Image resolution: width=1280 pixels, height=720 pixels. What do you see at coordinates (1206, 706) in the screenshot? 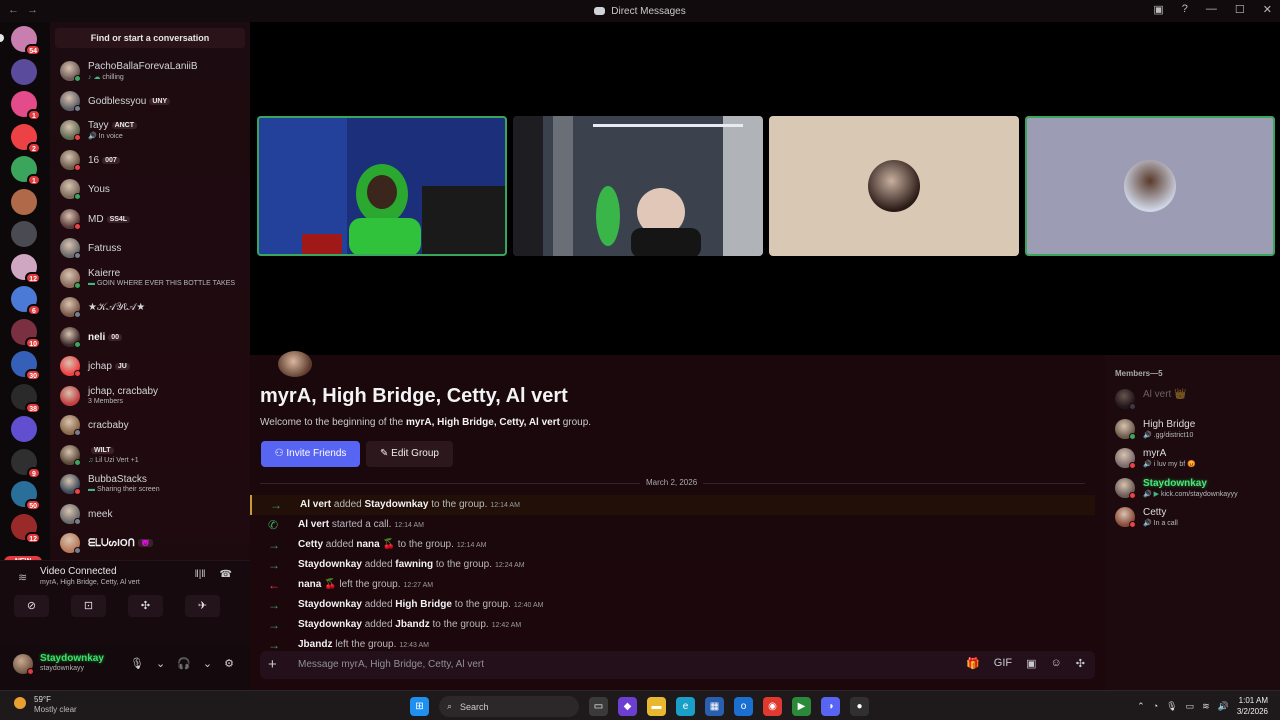
I see `wifi-icon: ≋` at bounding box center [1206, 706].